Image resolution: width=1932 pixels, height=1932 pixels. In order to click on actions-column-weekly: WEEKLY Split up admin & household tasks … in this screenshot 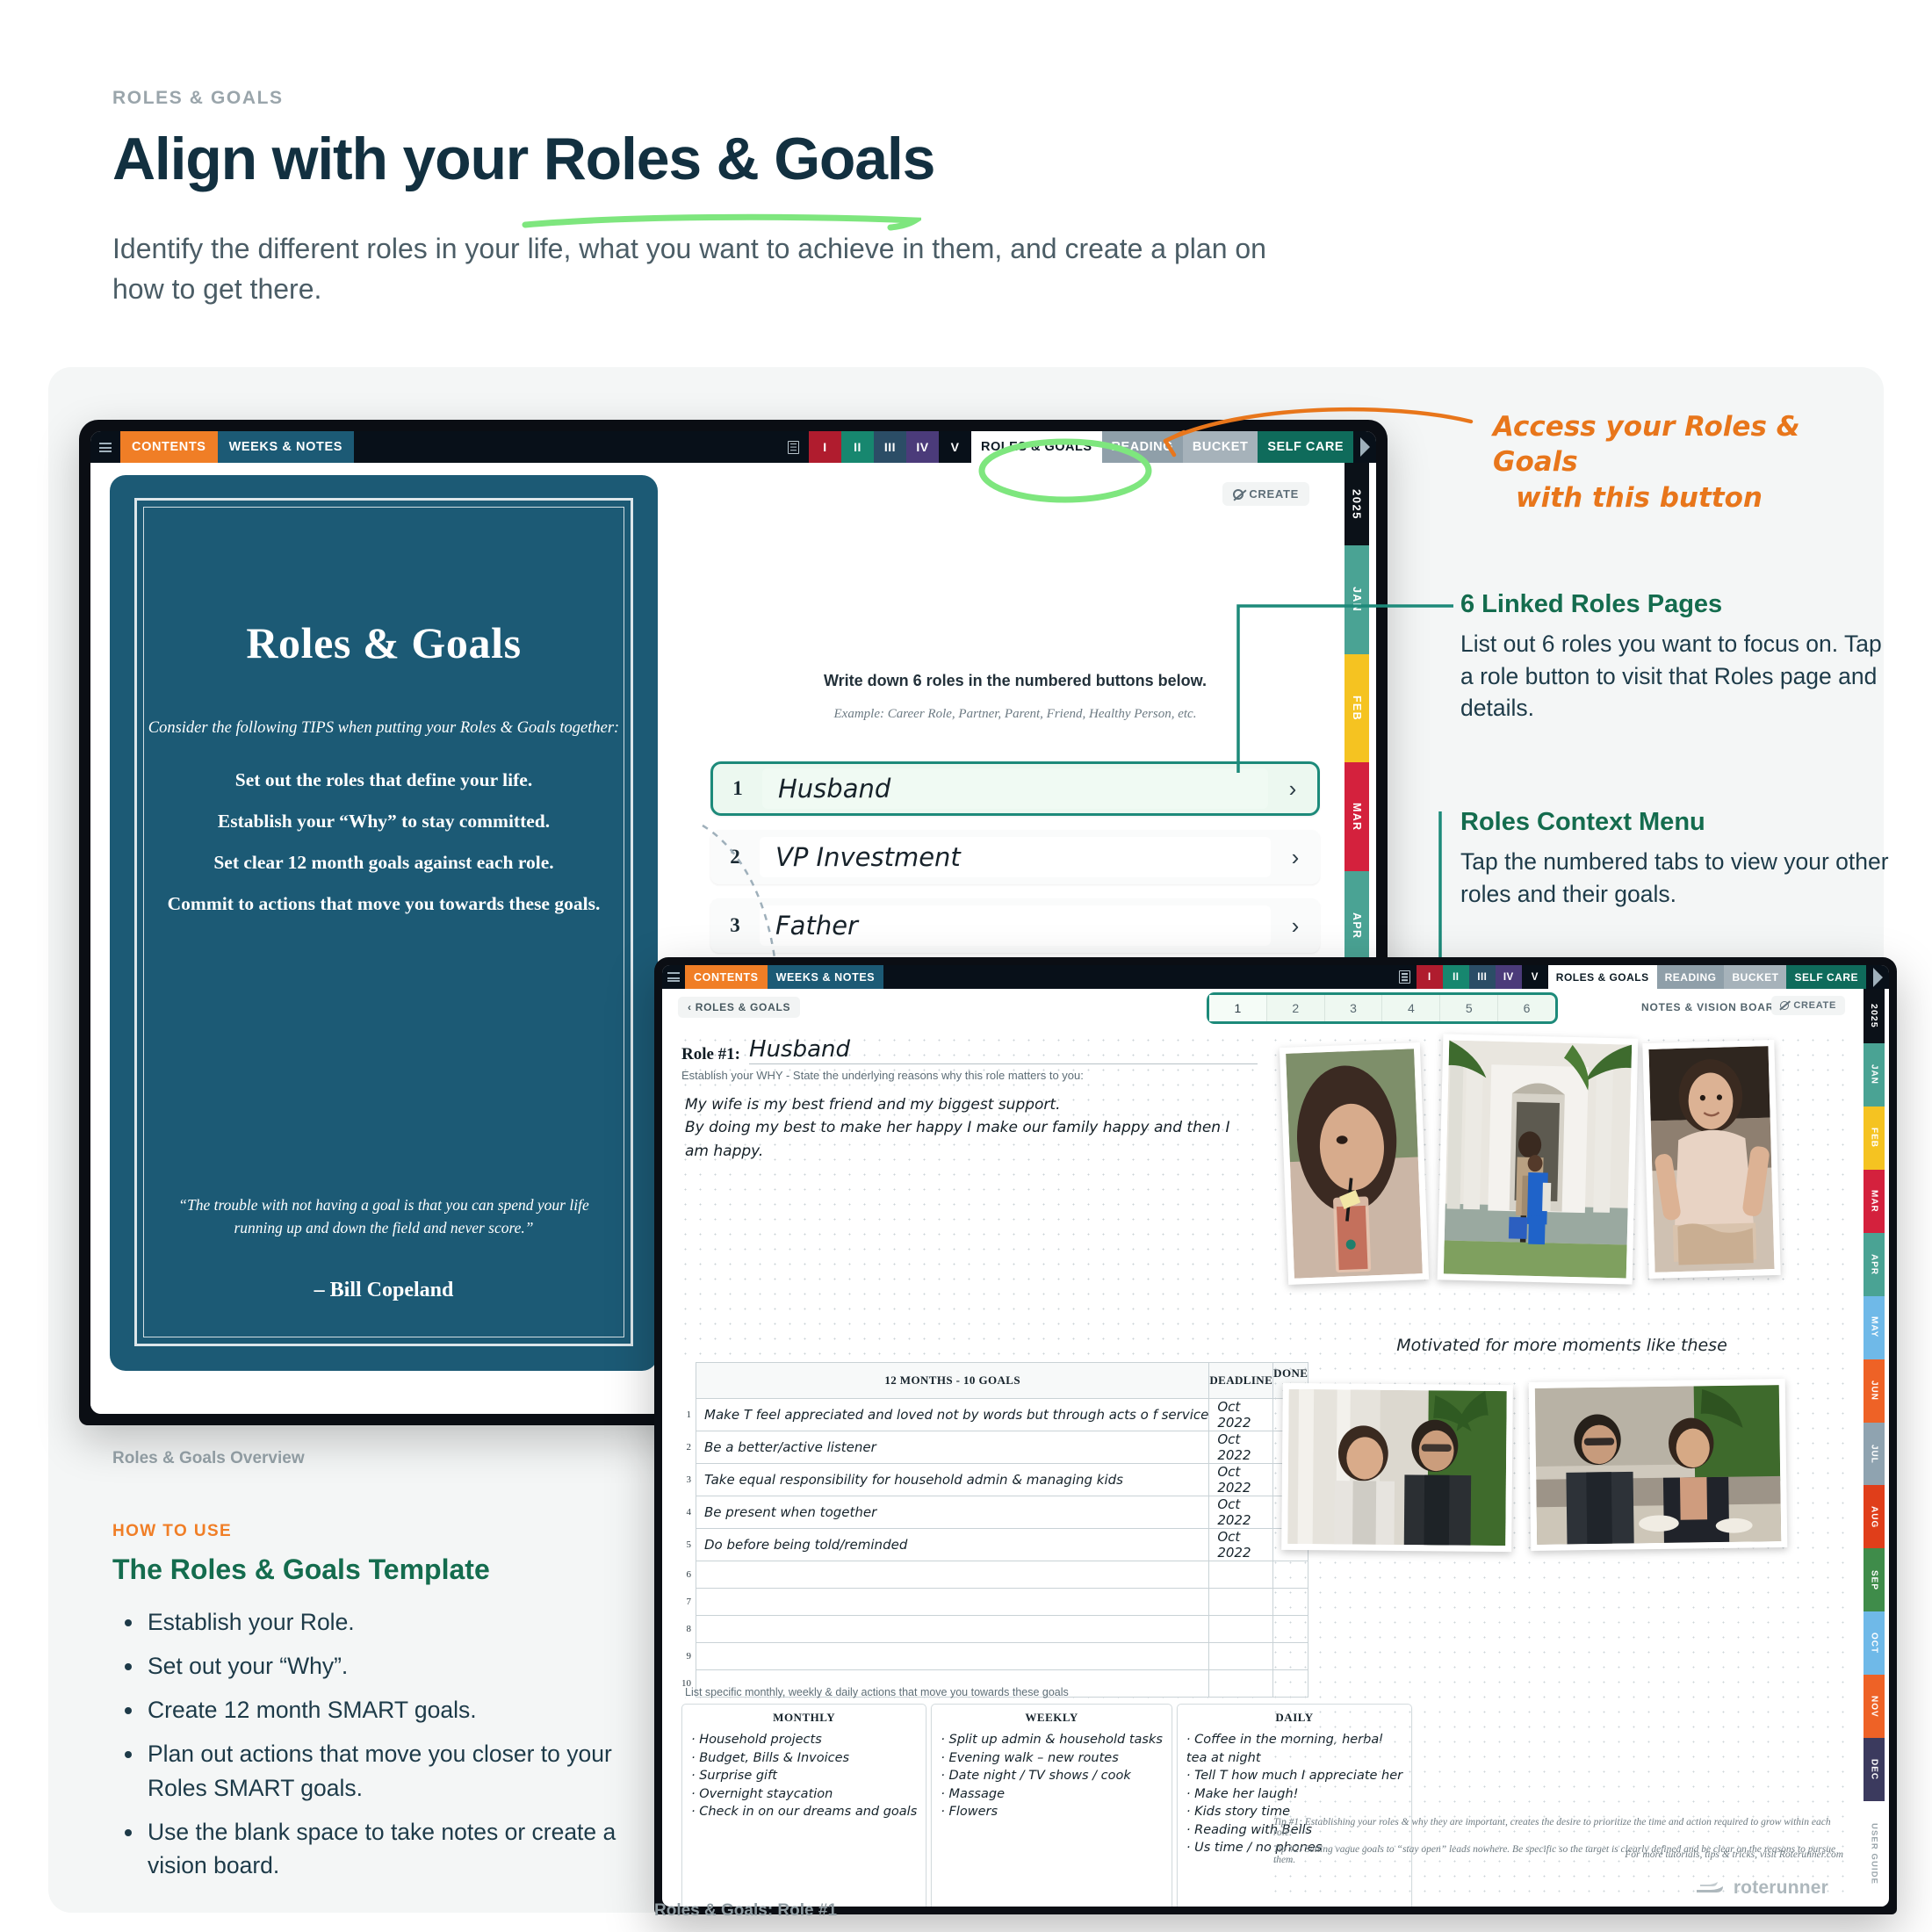, I will do `click(1051, 1806)`.